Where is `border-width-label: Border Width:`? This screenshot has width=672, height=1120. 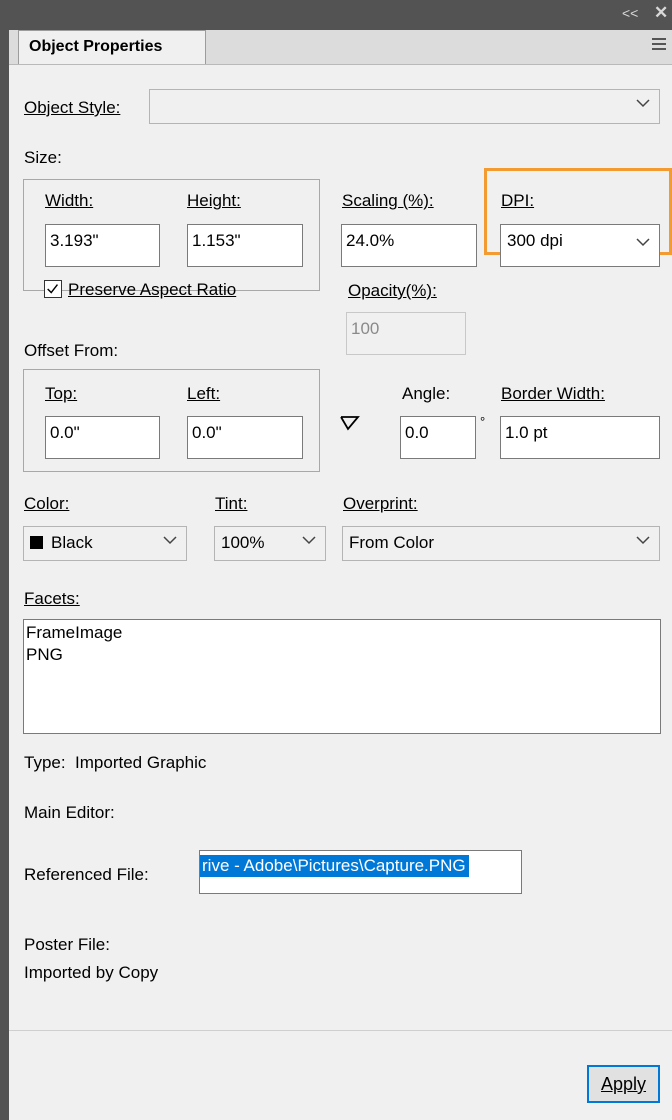 border-width-label: Border Width: is located at coordinates (553, 393).